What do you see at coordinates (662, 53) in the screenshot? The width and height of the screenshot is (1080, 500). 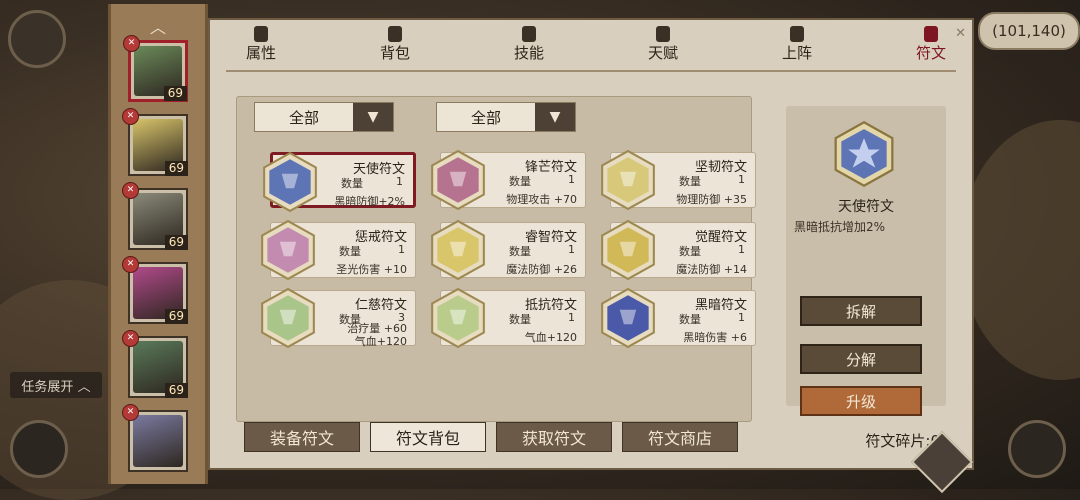 I see `tab-label: 天赋` at bounding box center [662, 53].